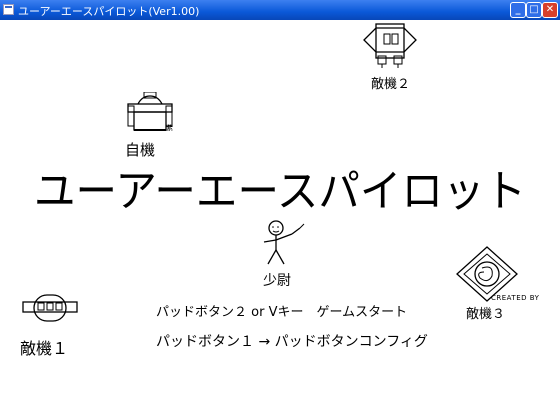 The width and height of the screenshot is (560, 420). What do you see at coordinates (140, 150) in the screenshot?
I see `player-label: 自機` at bounding box center [140, 150].